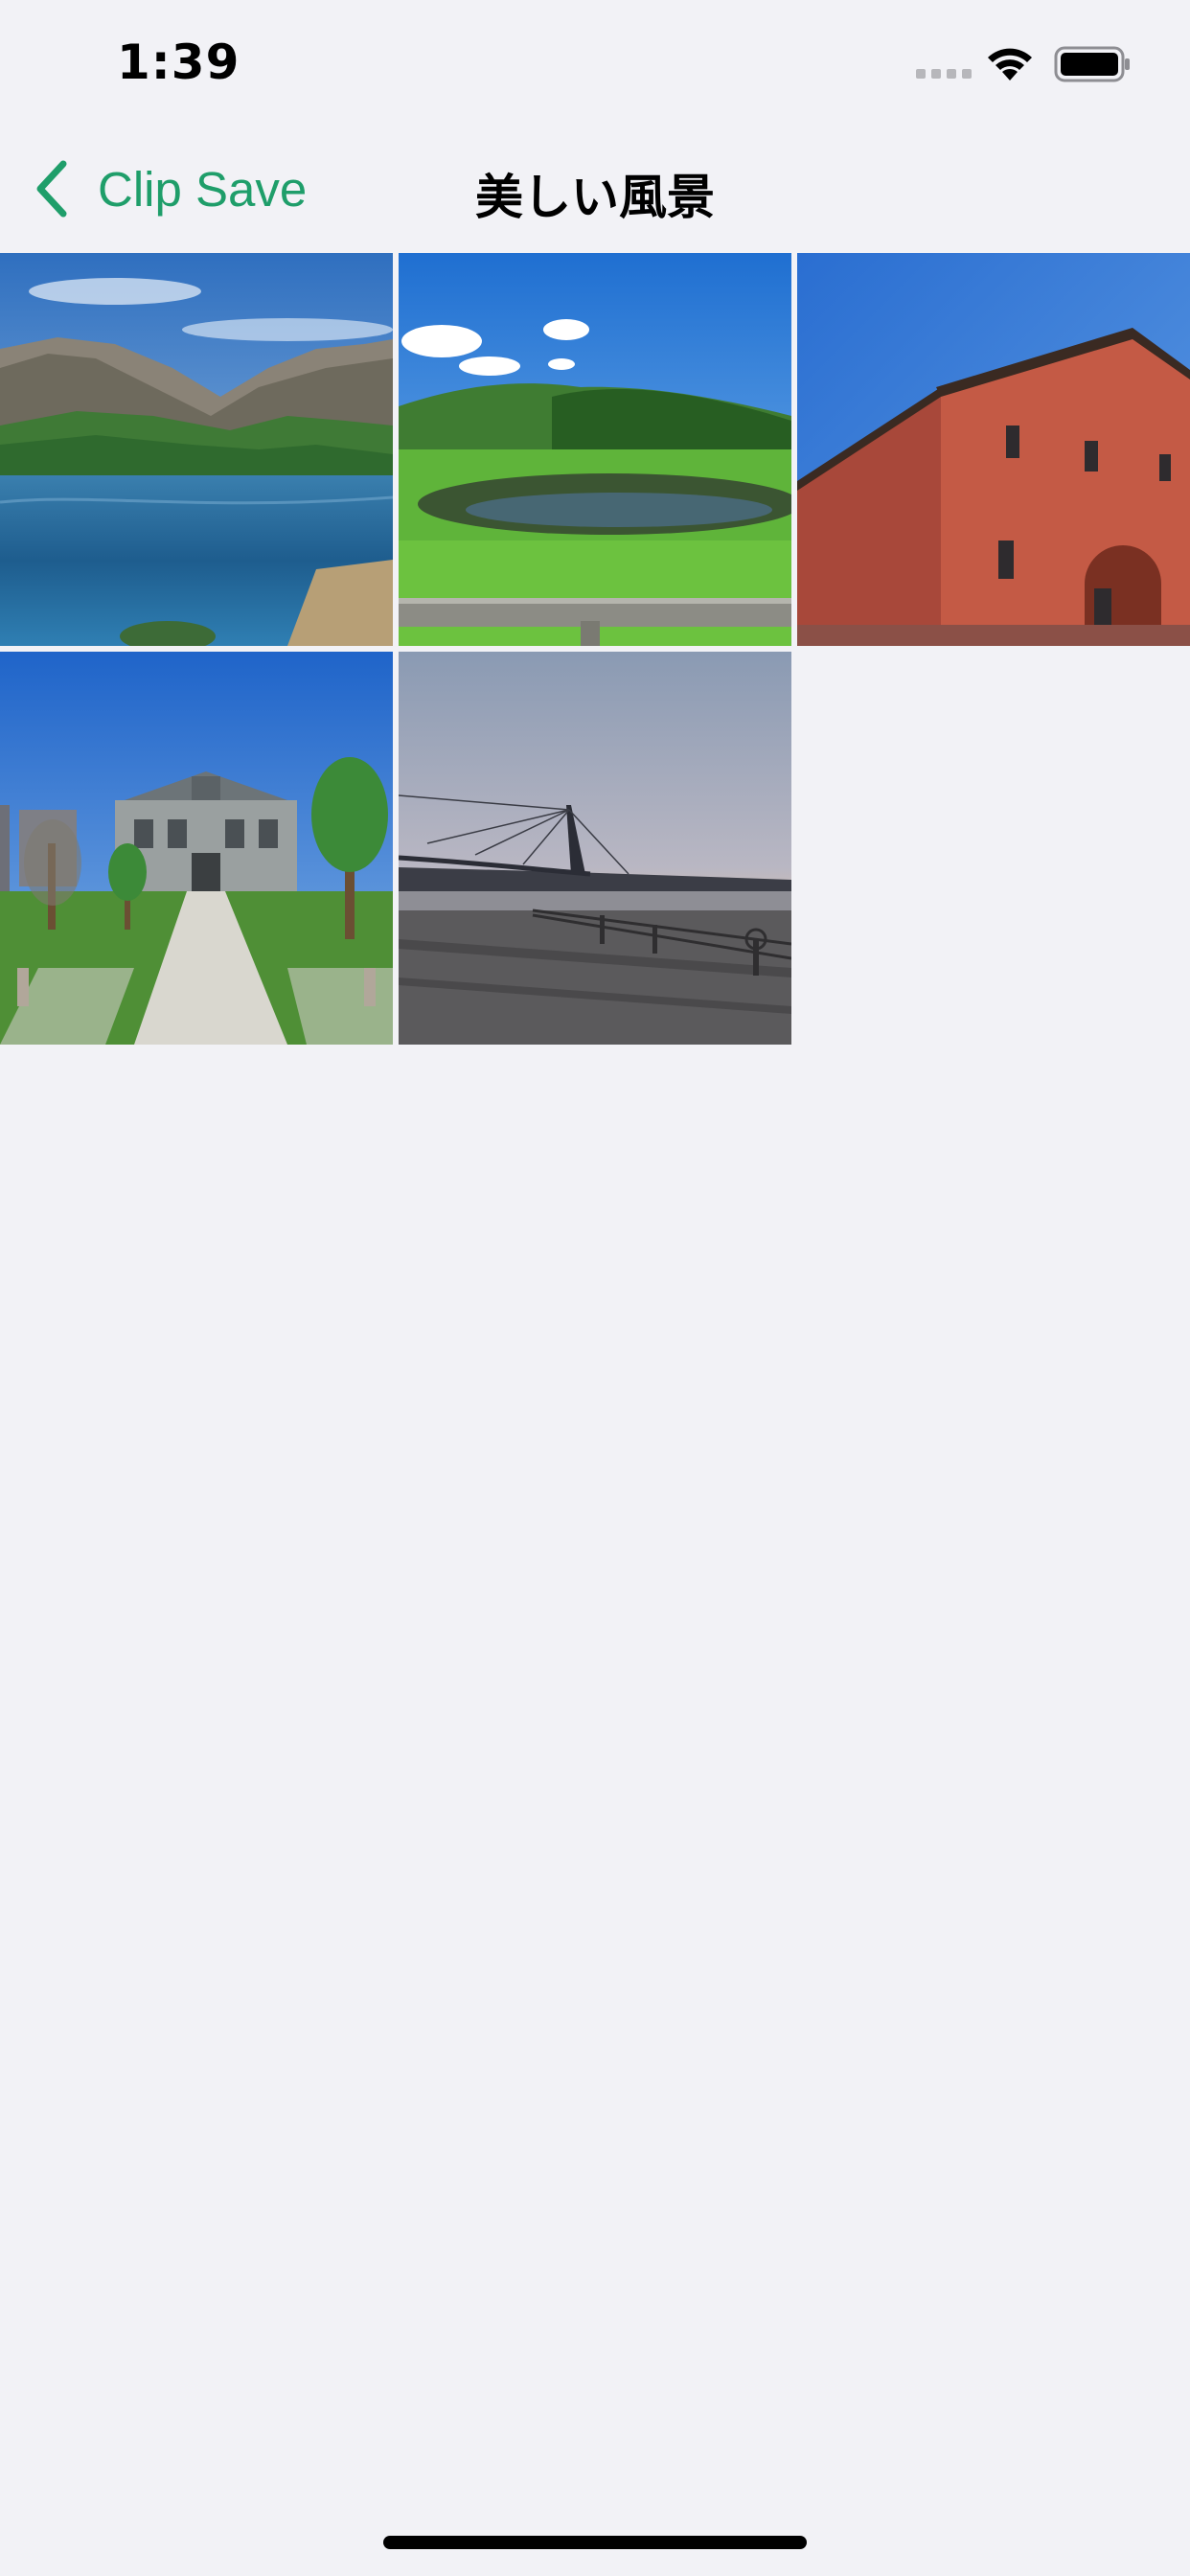 The image size is (1190, 2576). What do you see at coordinates (1092, 64) in the screenshot?
I see `battery-icon` at bounding box center [1092, 64].